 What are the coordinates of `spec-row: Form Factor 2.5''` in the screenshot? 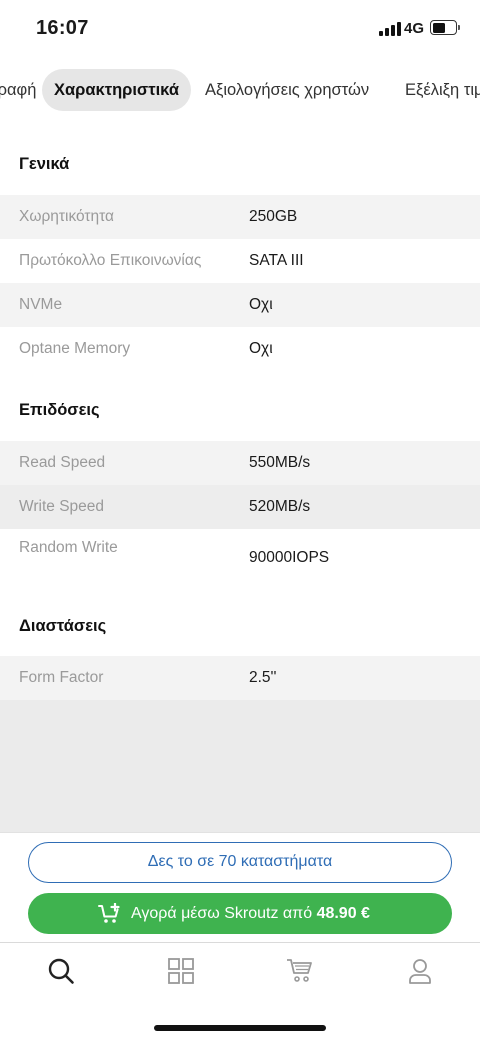 It's located at (240, 678).